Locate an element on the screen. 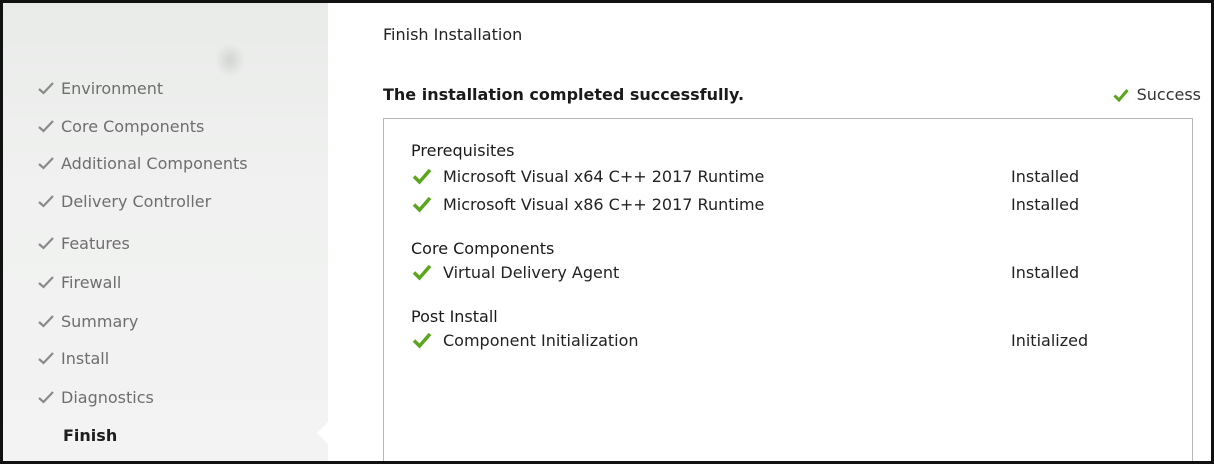 This screenshot has width=1214, height=464. sidebar-item-label: Core Components is located at coordinates (133, 126).